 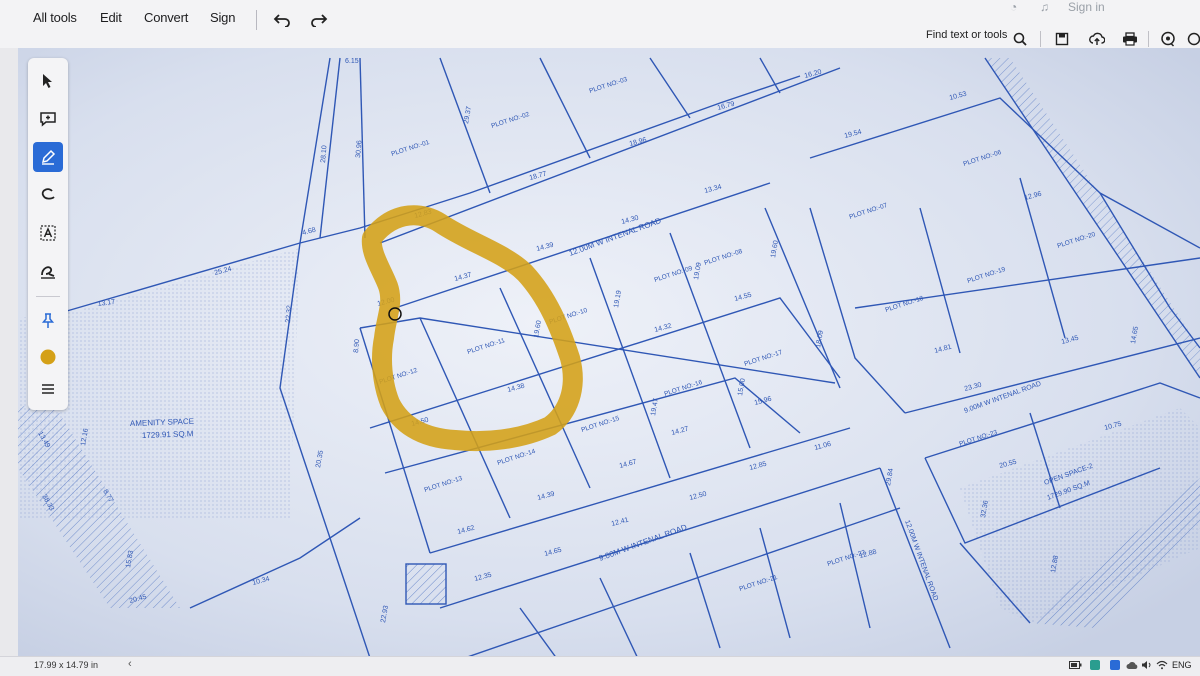 What do you see at coordinates (55, 17) in the screenshot?
I see `menu-all-tools: All tools` at bounding box center [55, 17].